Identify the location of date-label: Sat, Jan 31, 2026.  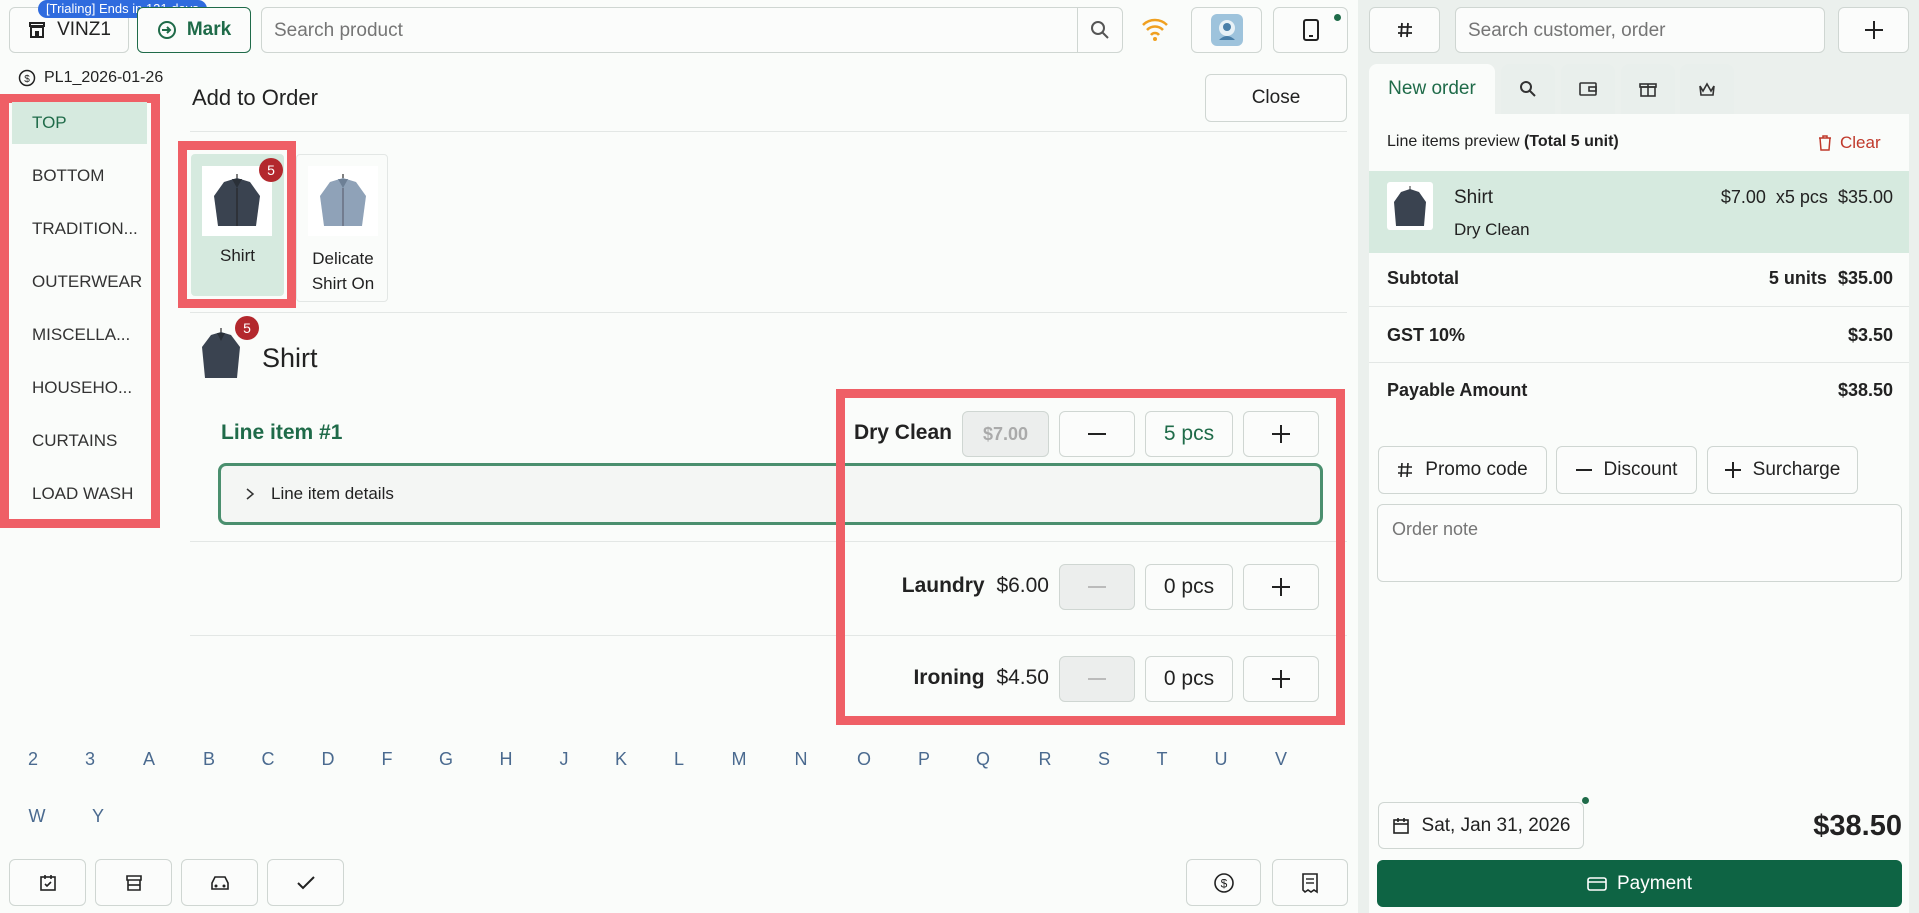
(1496, 825).